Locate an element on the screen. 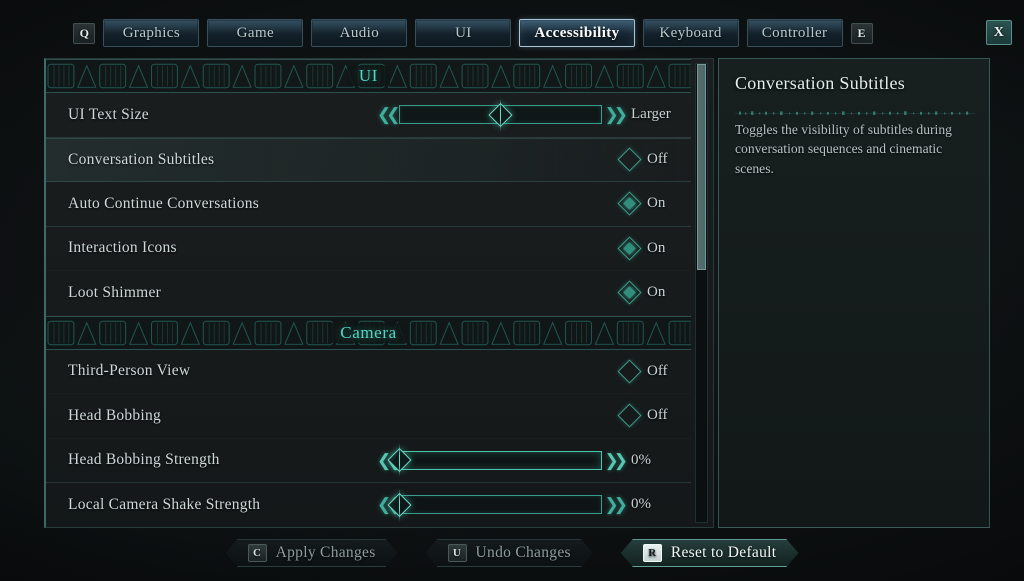 The height and width of the screenshot is (581, 1024). slider-ui-text-size: ❮❮ ❯❯ Larger is located at coordinates (525, 115).